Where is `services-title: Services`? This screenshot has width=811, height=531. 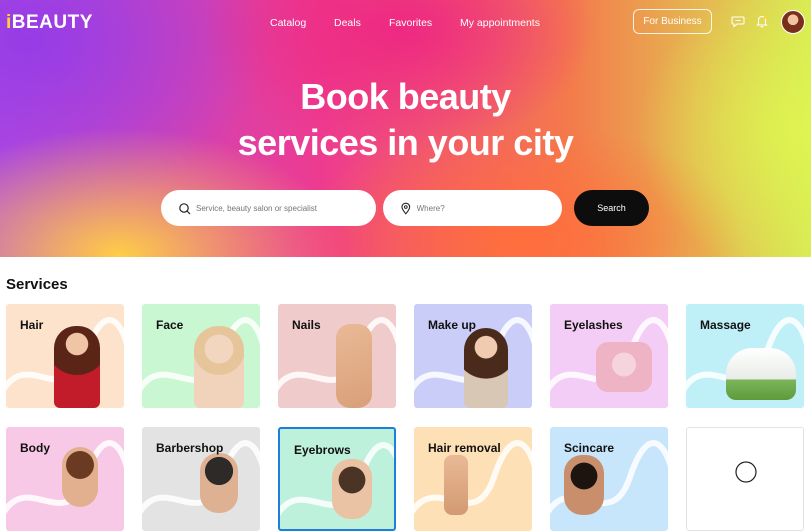
services-title: Services is located at coordinates (37, 284).